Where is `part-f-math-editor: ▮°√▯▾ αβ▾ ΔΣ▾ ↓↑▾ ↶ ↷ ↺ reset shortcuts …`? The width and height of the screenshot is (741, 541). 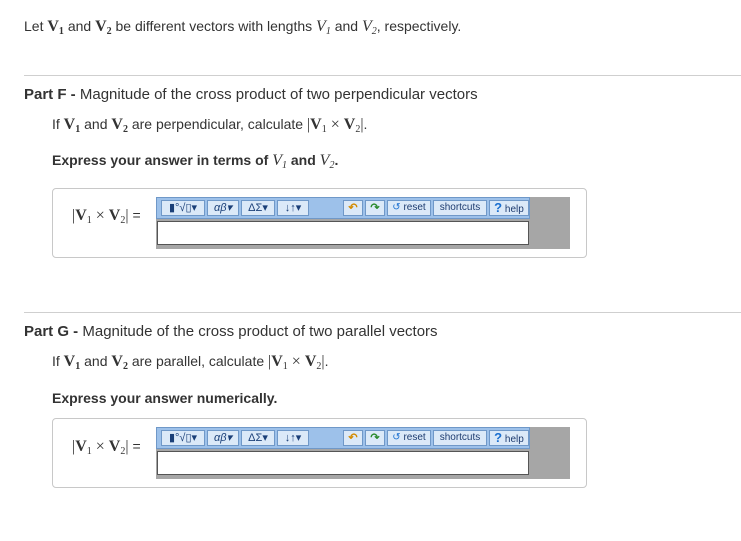
part-f-math-editor: ▮°√▯▾ αβ▾ ΔΣ▾ ↓↑▾ ↶ ↷ ↺ reset shortcuts … is located at coordinates (363, 223).